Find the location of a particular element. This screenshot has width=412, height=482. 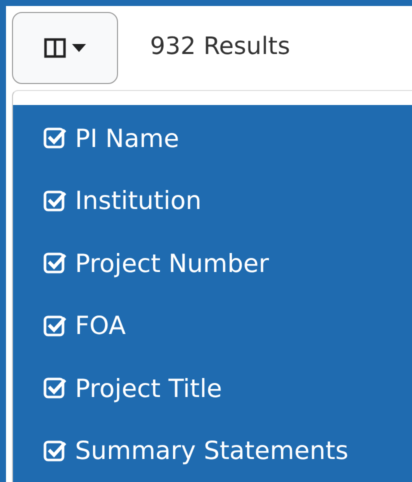

menu-item-label: Project Number is located at coordinates (172, 263).